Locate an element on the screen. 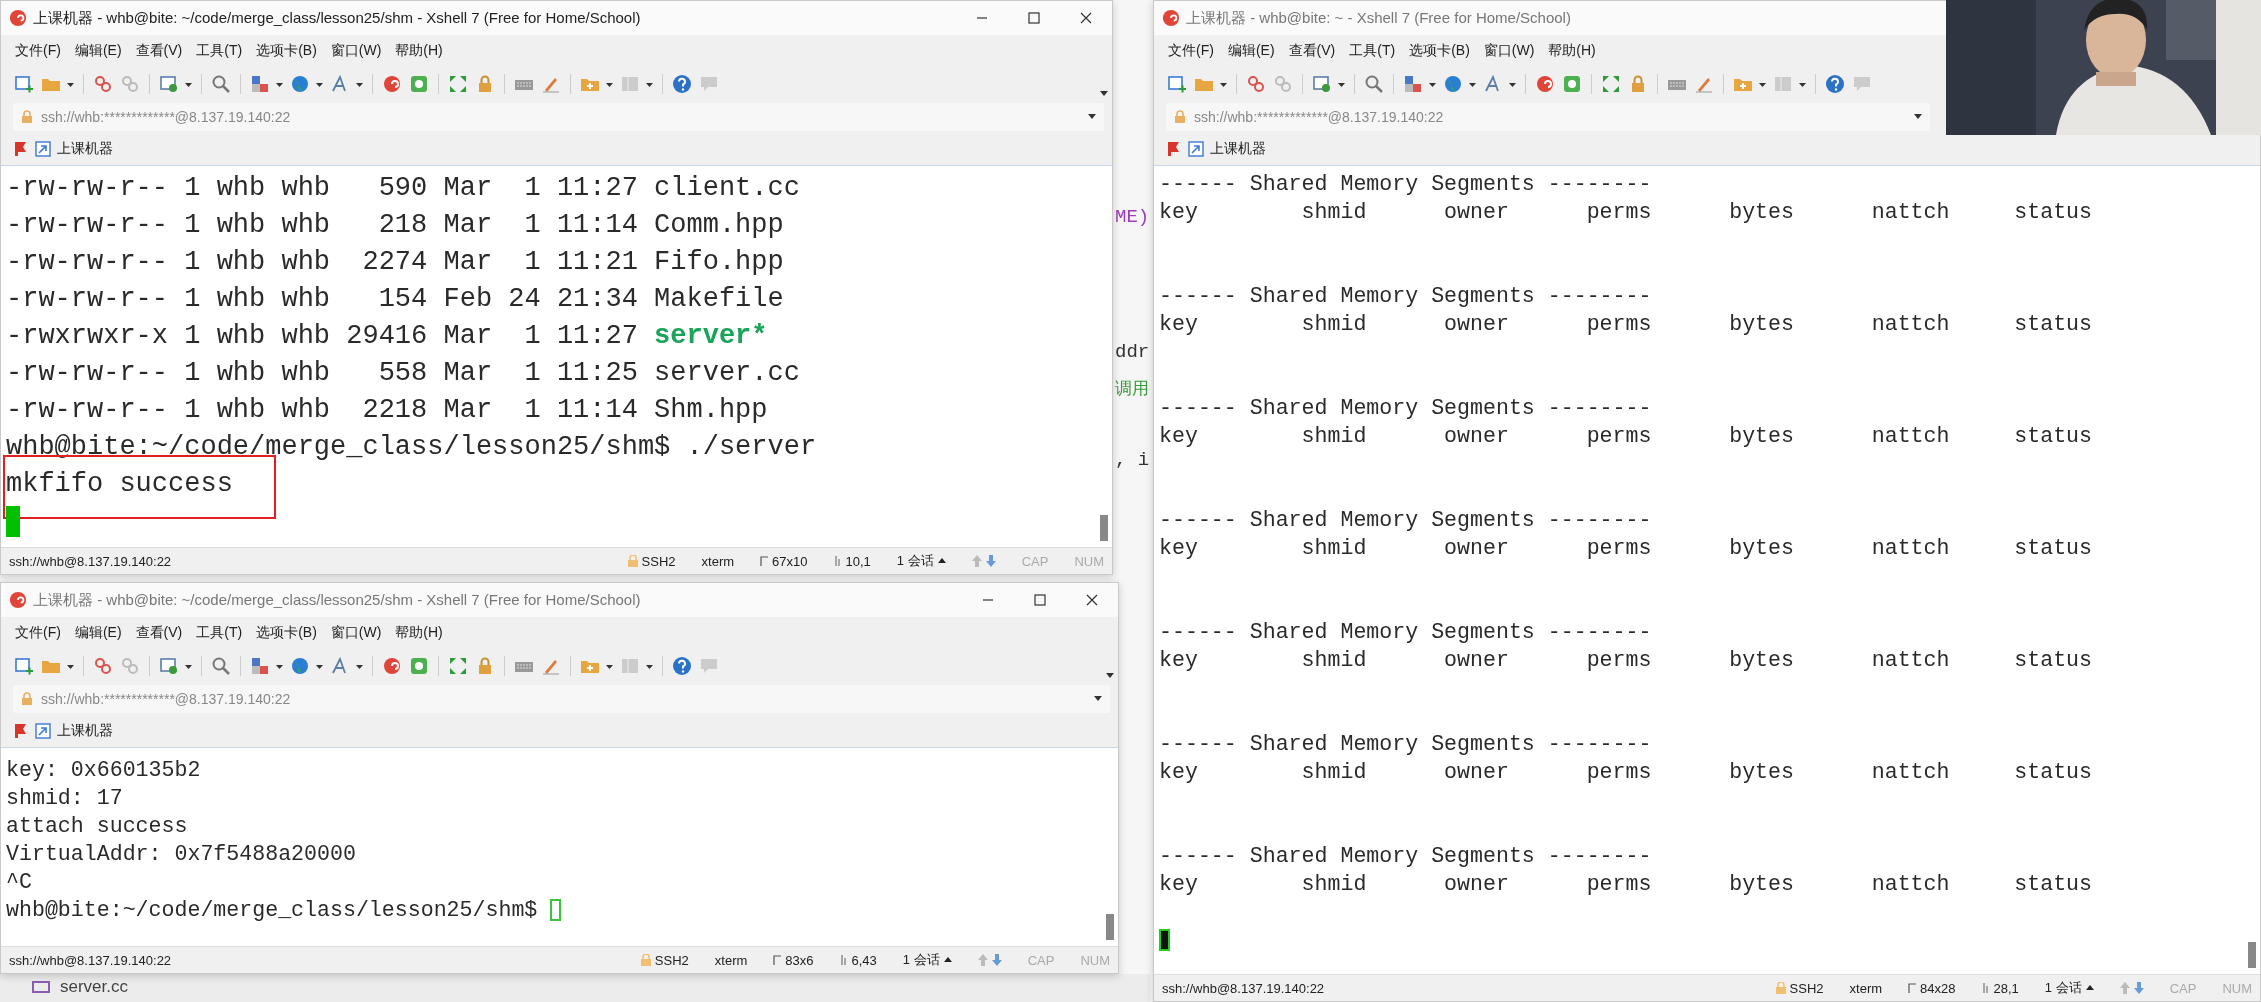 The image size is (2261, 1002). close-icon is located at coordinates (1086, 18).